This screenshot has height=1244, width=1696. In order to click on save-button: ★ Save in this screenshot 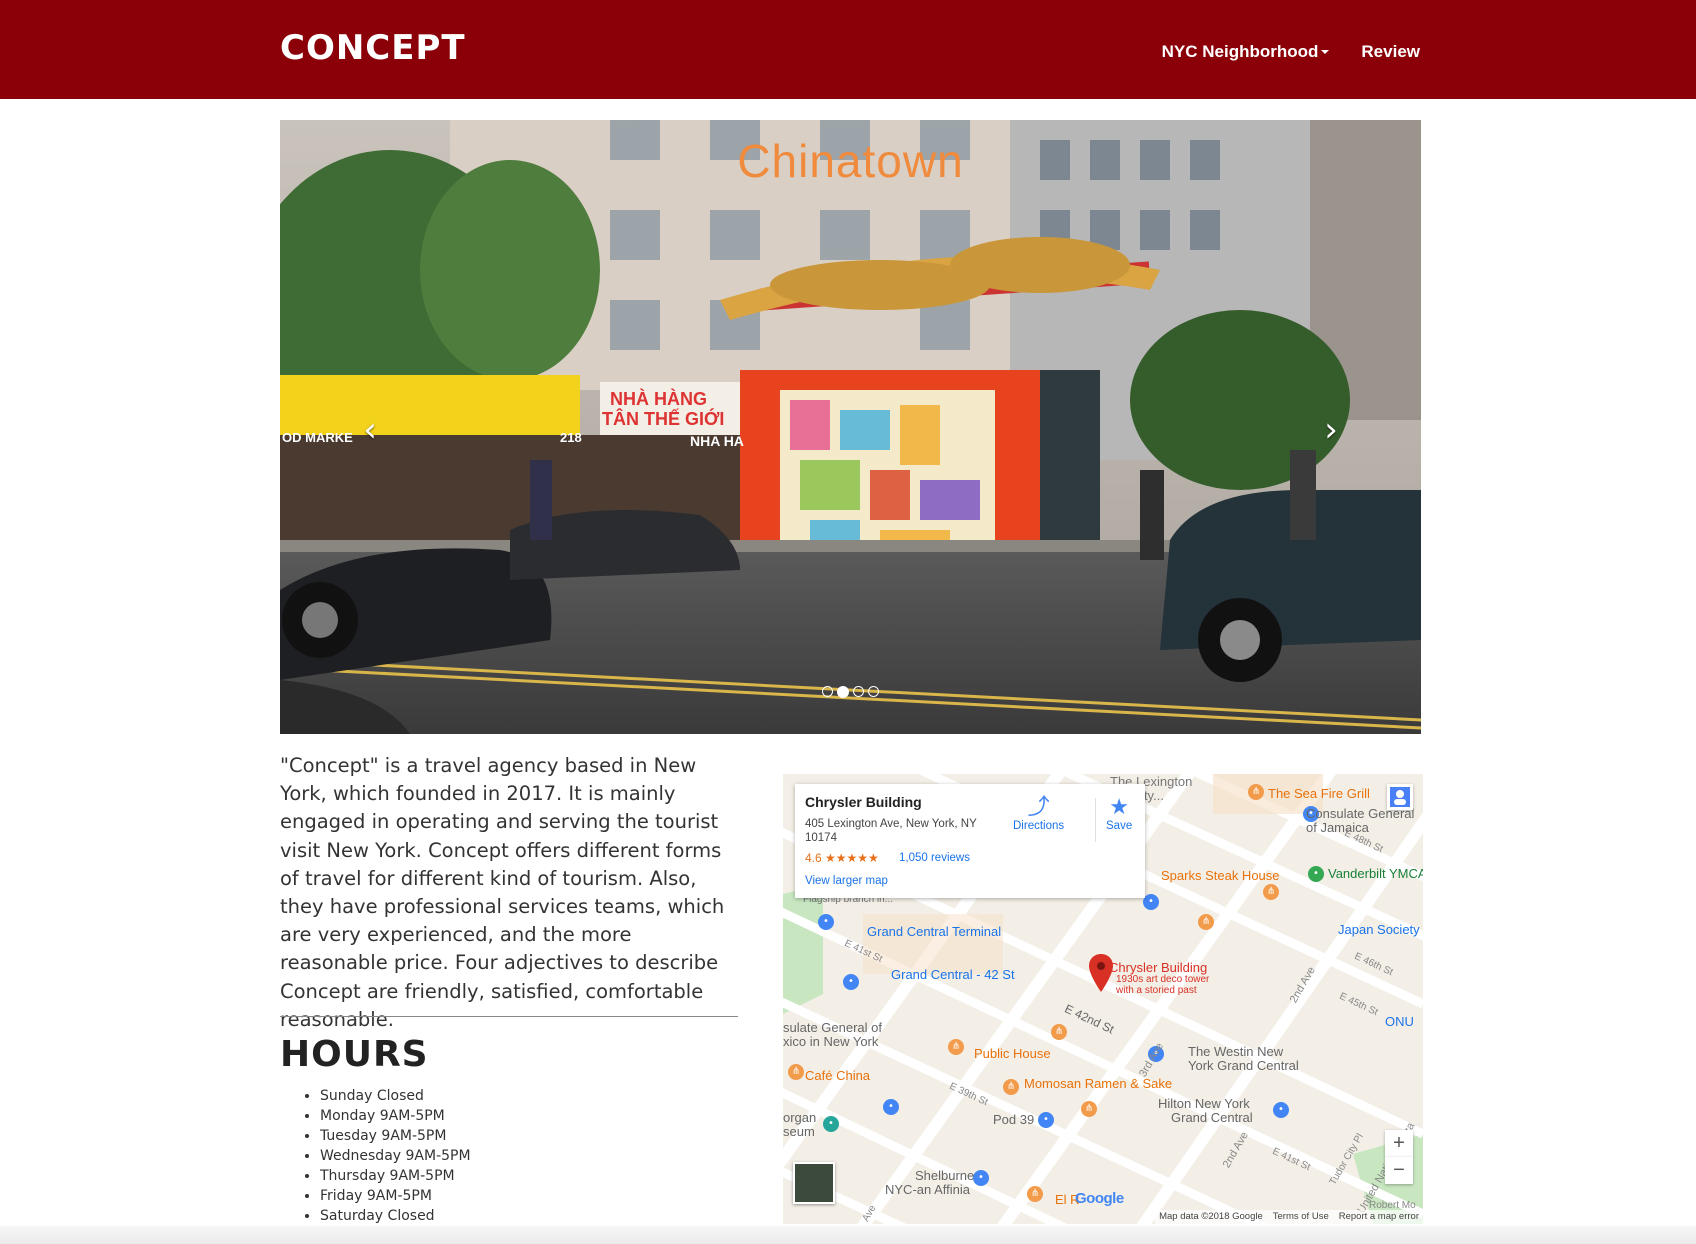, I will do `click(1119, 813)`.